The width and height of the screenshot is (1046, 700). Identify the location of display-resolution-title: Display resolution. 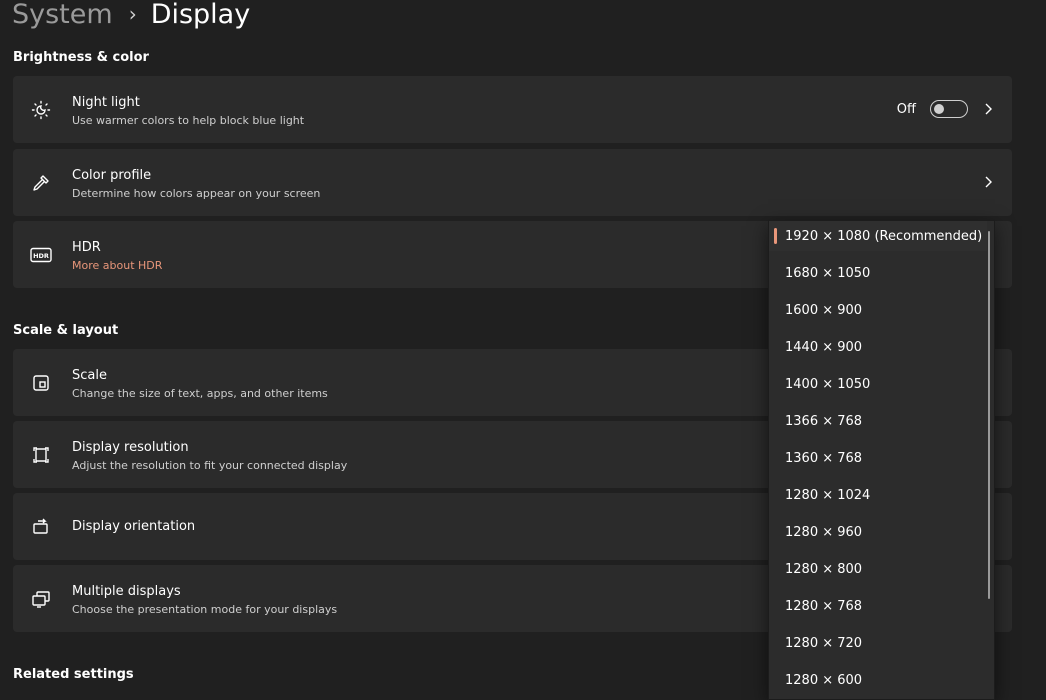
(130, 447).